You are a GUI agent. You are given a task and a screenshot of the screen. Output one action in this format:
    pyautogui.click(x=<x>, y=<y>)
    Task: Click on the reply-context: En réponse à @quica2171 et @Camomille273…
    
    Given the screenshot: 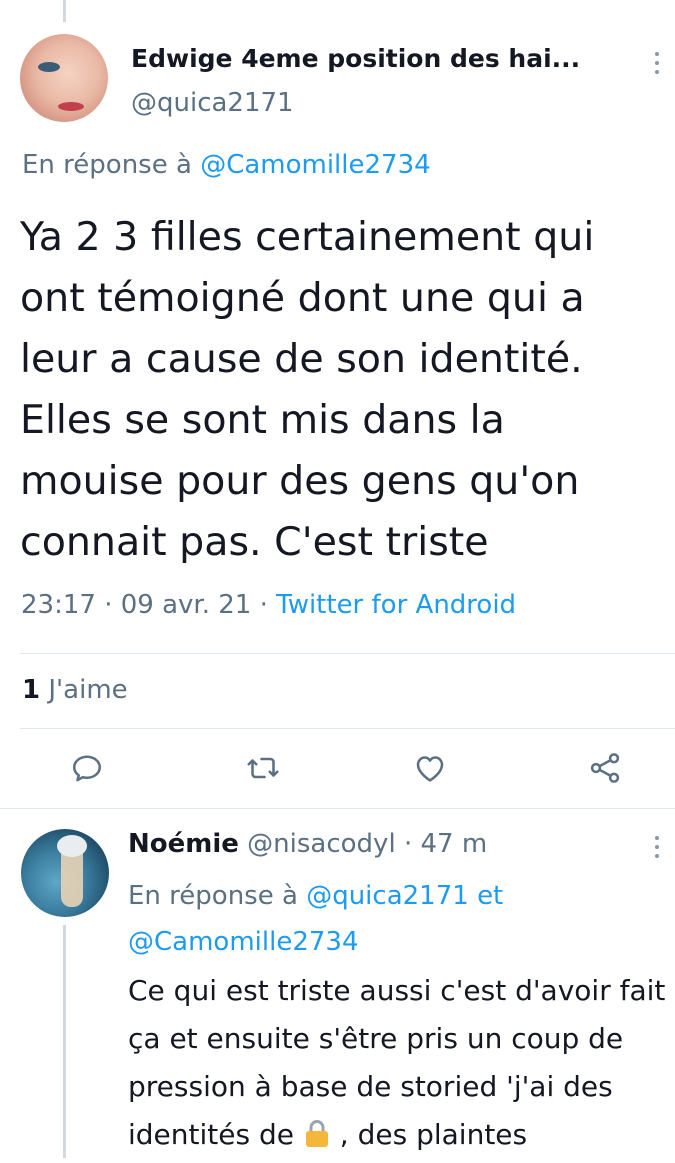 What is the action you would take?
    pyautogui.click(x=388, y=919)
    